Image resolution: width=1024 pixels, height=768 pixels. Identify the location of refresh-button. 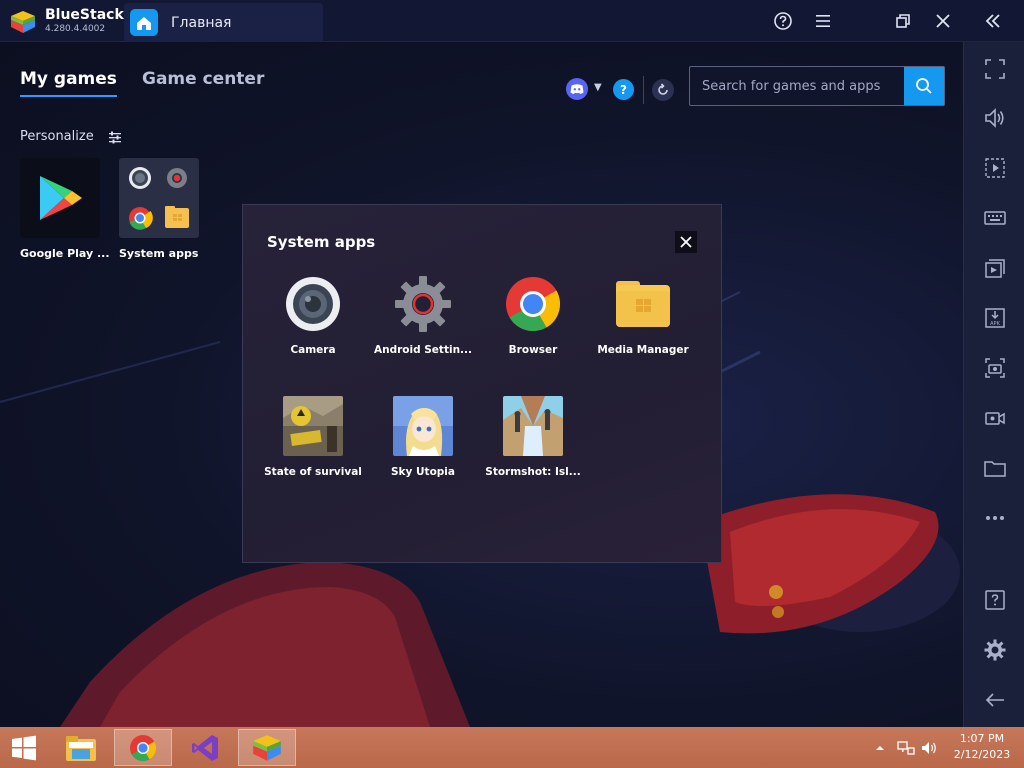
(663, 90).